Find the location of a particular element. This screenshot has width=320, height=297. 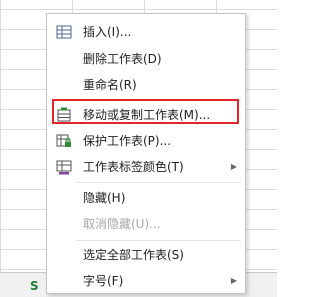

sheet-tab: S is located at coordinates (34, 286).